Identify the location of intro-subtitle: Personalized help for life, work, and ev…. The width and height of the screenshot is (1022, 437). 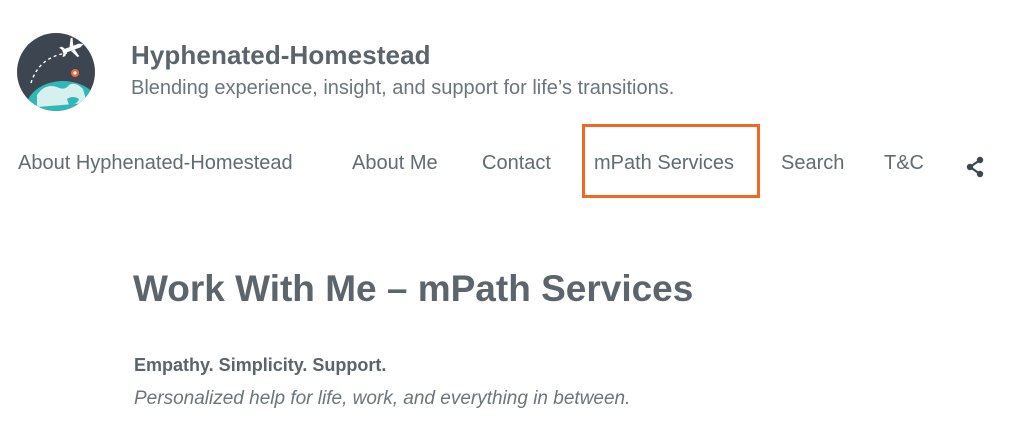
(382, 398).